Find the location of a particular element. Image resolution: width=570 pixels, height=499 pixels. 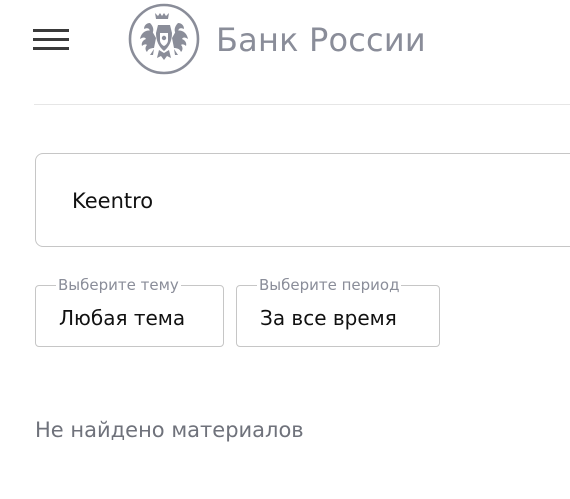

topic-select-legend: Выберите тему is located at coordinates (118, 285).